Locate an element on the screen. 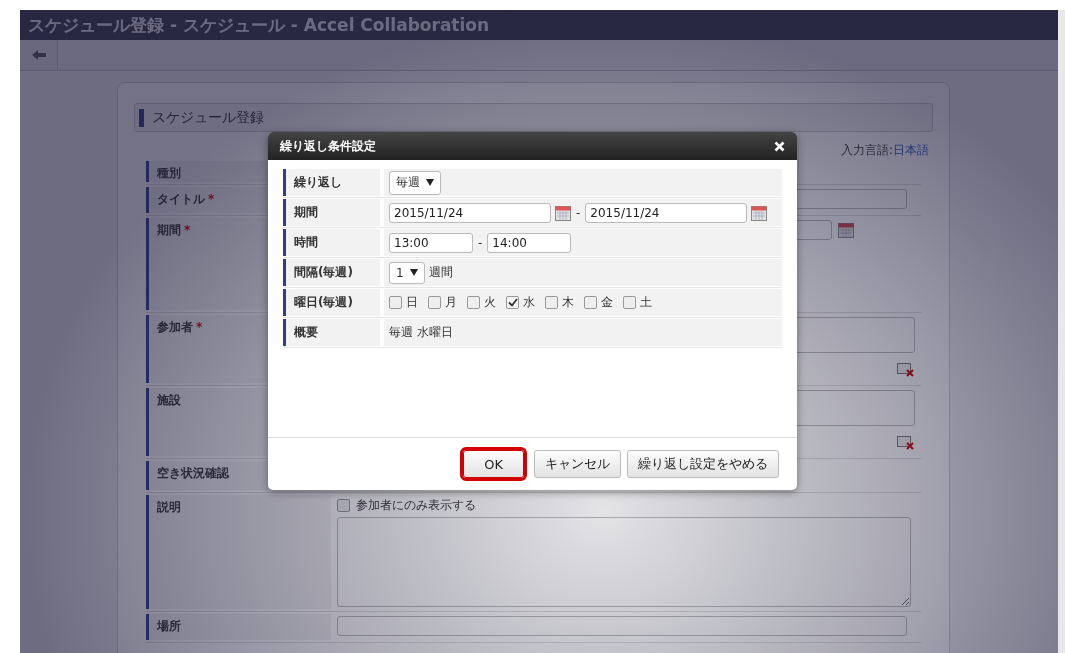 This screenshot has width=1065, height=653. start-time-field: 13:00 is located at coordinates (431, 242).